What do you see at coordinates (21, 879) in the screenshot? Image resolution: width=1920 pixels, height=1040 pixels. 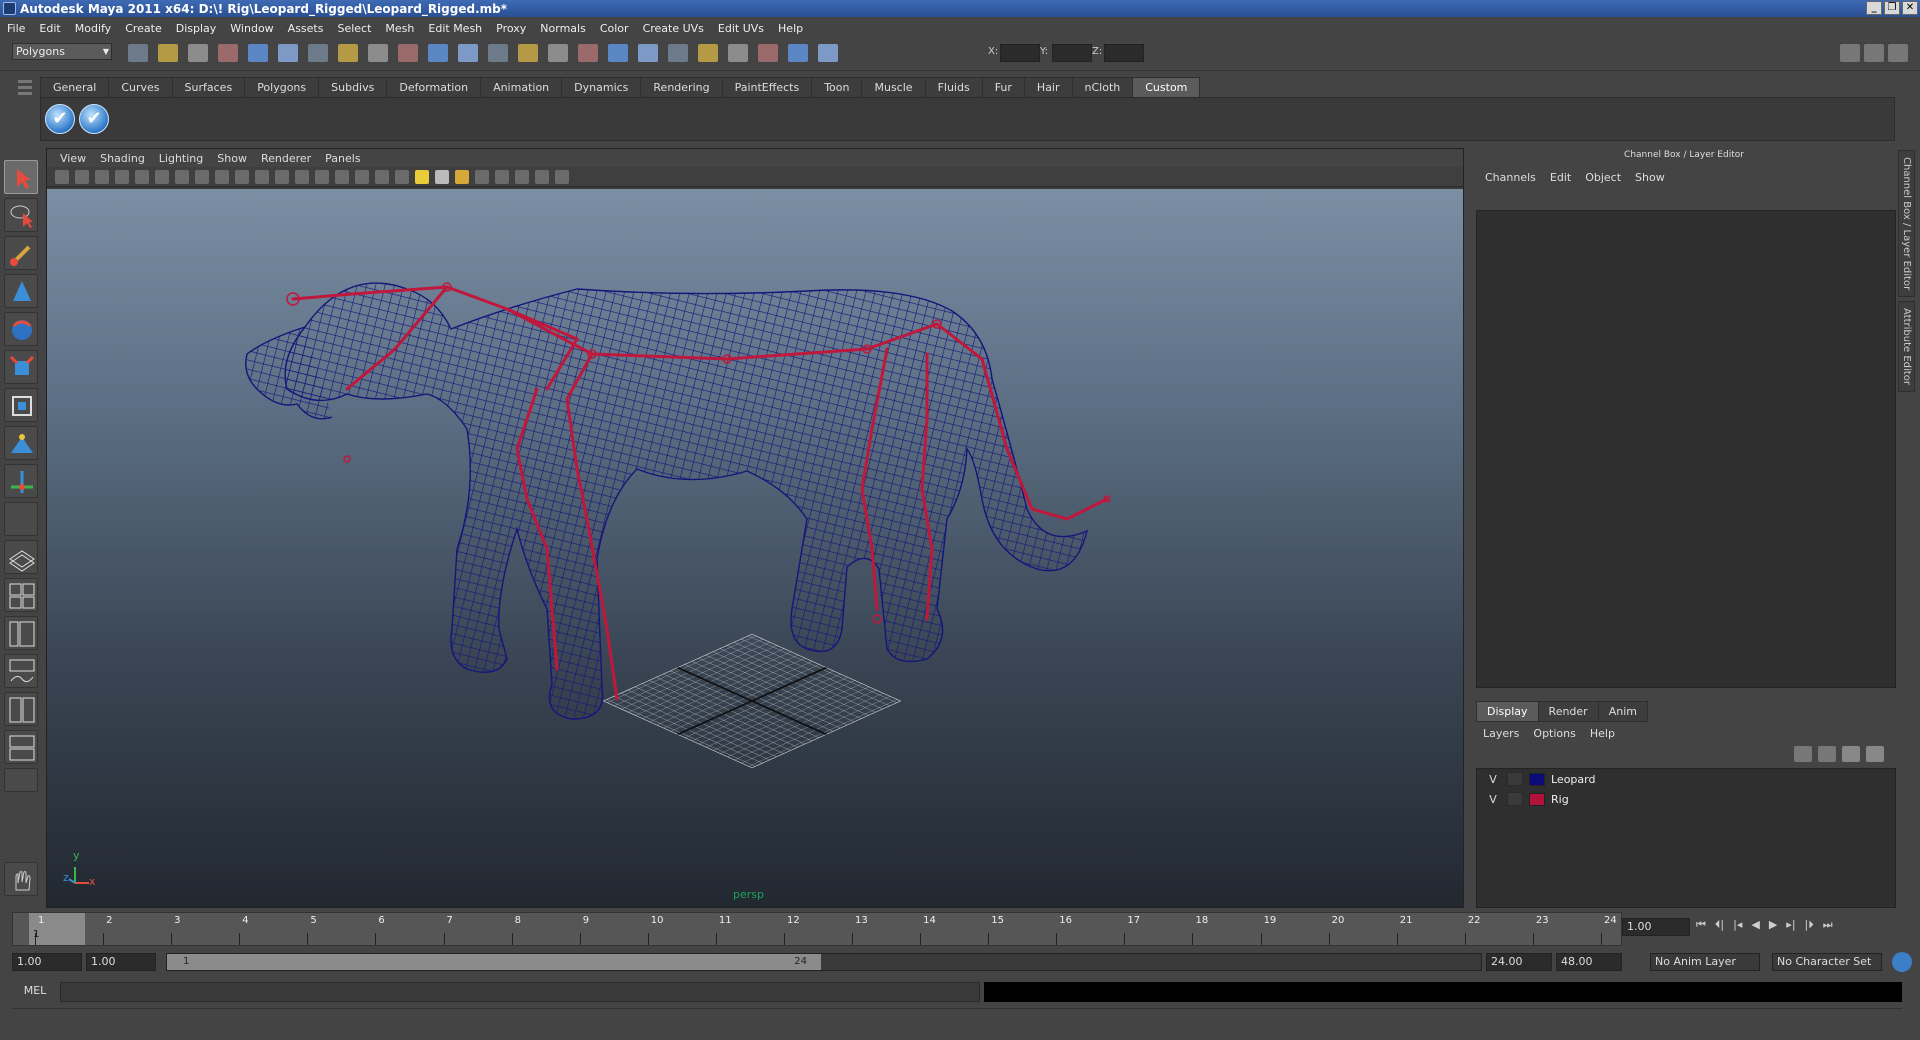 I see `quick-layout-hand-icon` at bounding box center [21, 879].